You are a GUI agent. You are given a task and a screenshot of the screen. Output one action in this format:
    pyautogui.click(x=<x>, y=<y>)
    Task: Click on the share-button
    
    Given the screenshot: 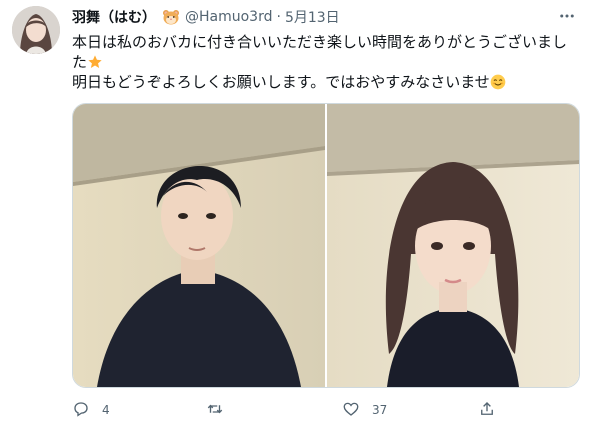 What is the action you would take?
    pyautogui.click(x=487, y=410)
    